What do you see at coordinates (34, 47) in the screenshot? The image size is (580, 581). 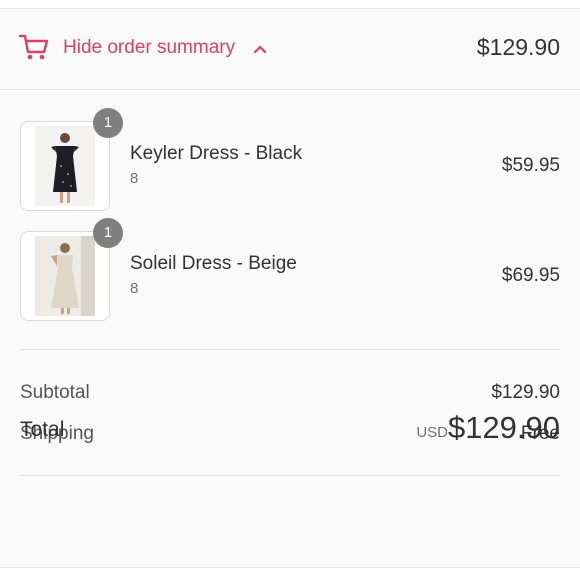 I see `cart-icon` at bounding box center [34, 47].